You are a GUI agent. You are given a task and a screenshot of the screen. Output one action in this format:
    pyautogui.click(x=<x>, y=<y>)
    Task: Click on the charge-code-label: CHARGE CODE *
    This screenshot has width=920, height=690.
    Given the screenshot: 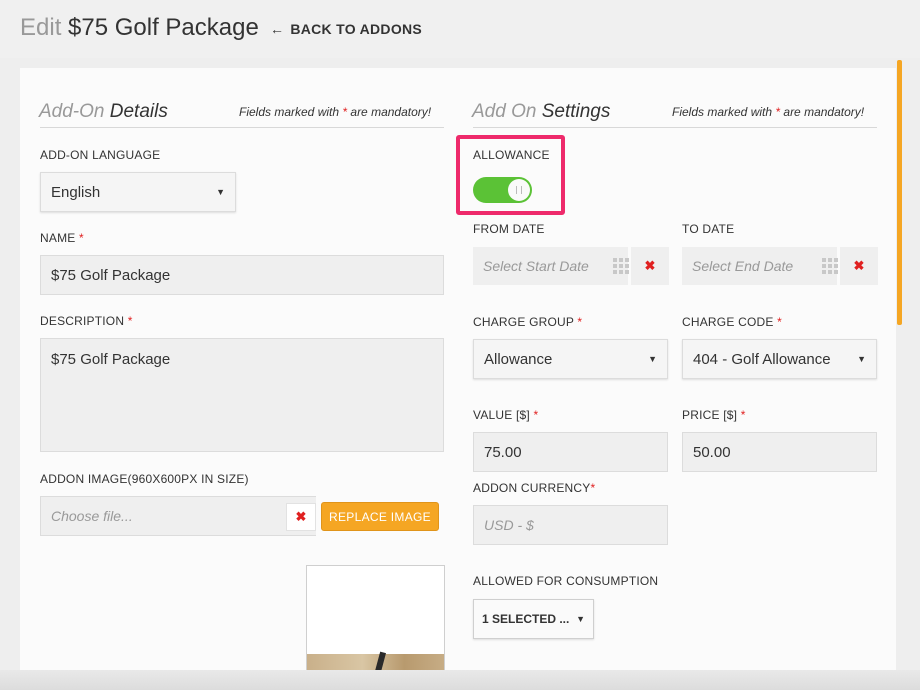 What is the action you would take?
    pyautogui.click(x=732, y=322)
    